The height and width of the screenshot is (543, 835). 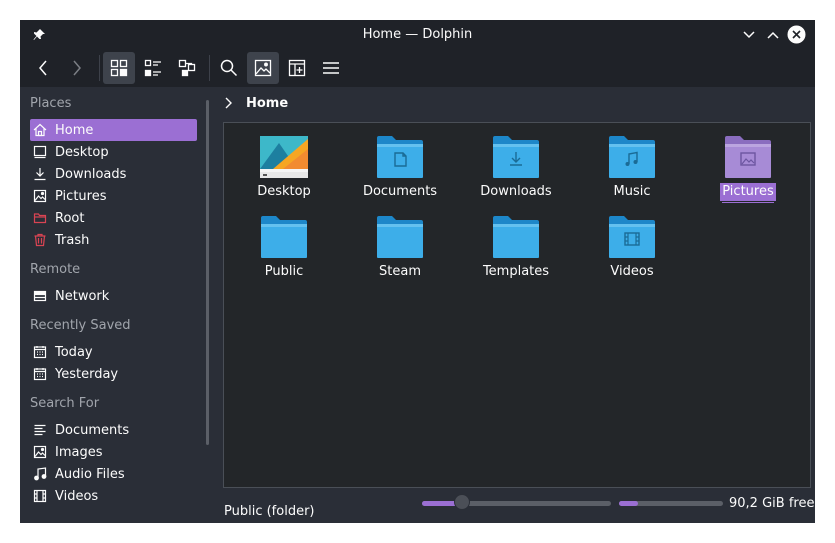 I want to click on file-item-downloads: Downloads, so click(x=516, y=168).